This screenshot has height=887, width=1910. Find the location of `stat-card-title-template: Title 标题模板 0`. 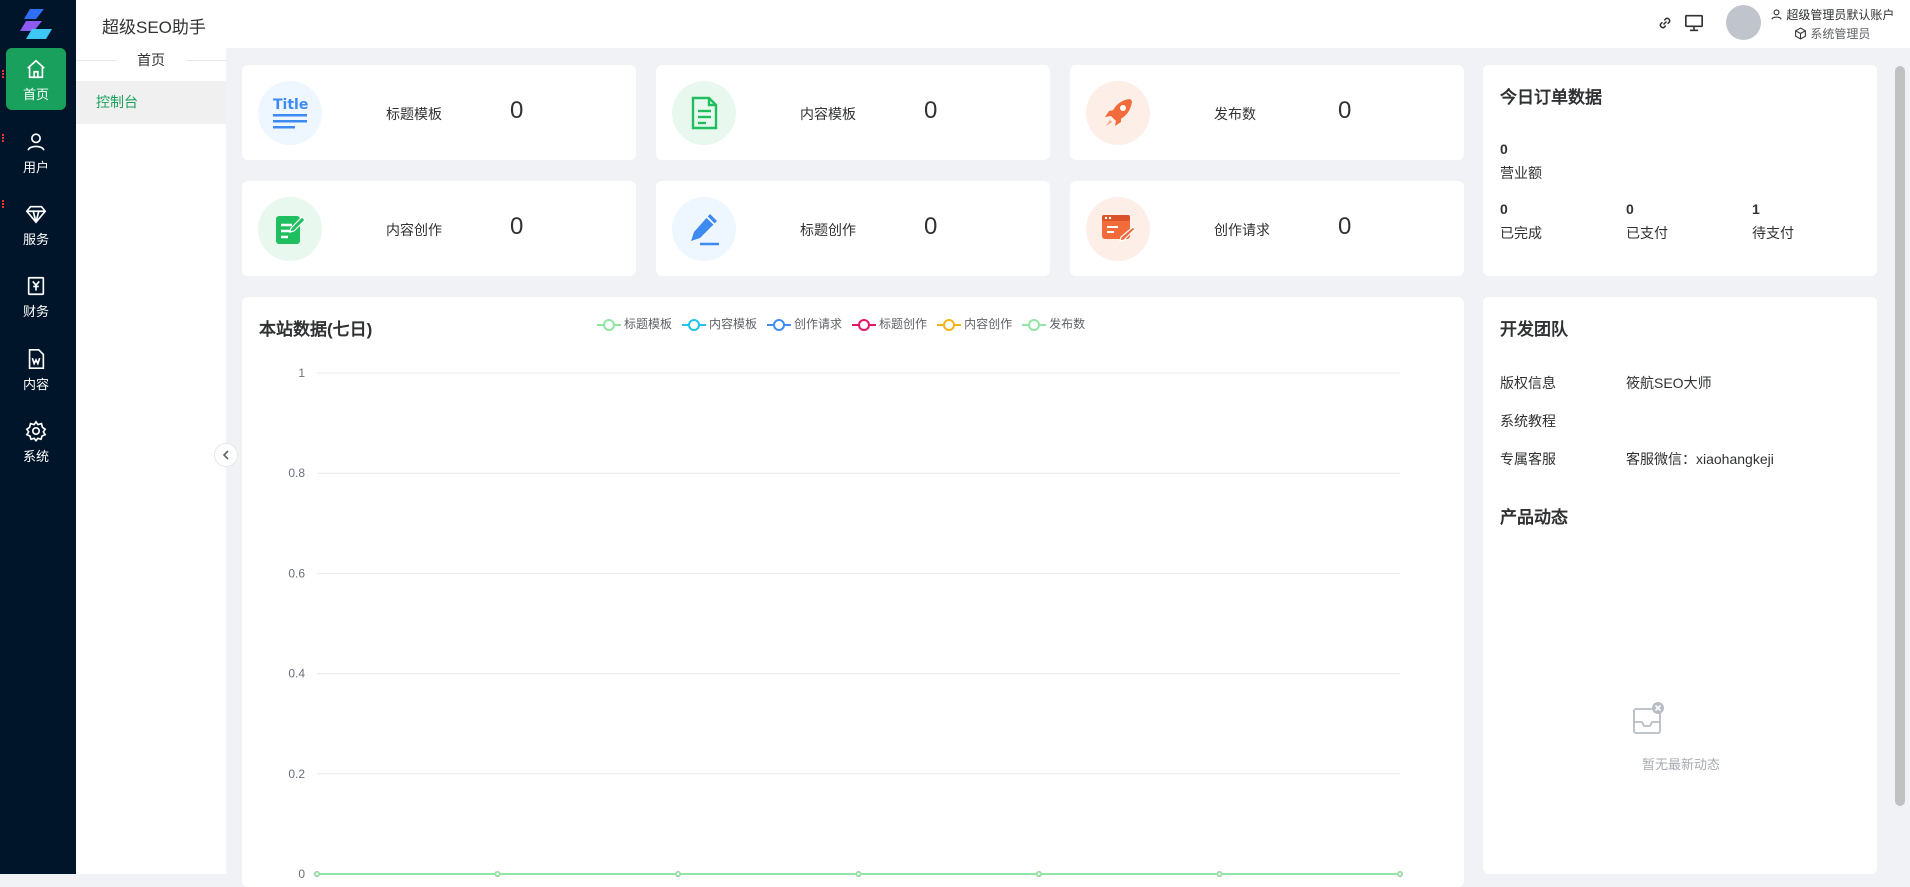

stat-card-title-template: Title 标题模板 0 is located at coordinates (439, 112).